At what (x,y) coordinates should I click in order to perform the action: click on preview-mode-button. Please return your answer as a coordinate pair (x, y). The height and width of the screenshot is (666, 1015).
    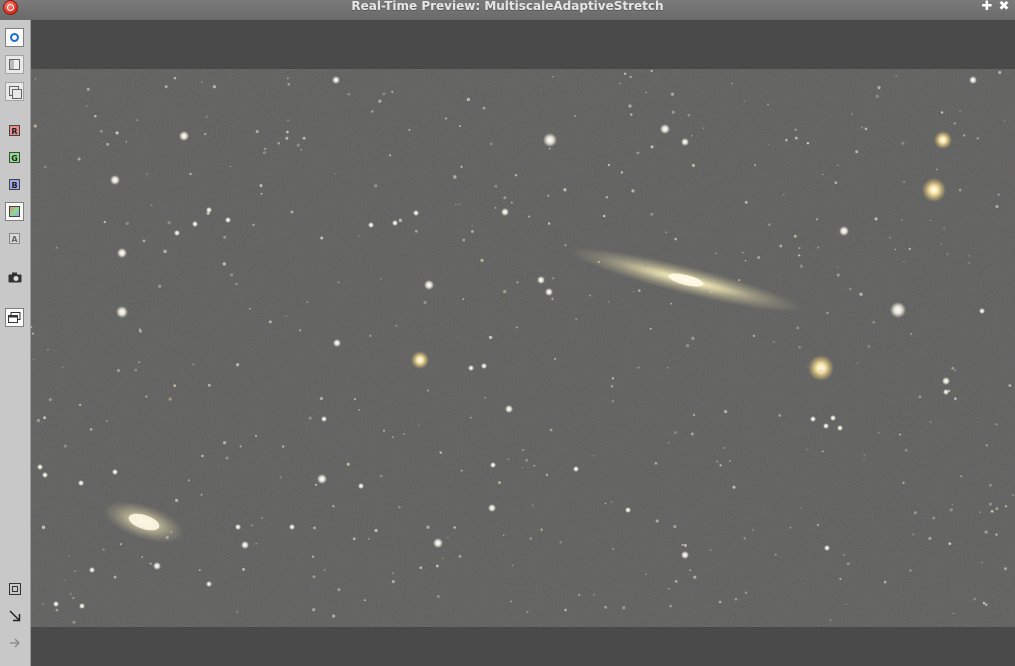
    Looking at the image, I should click on (14, 37).